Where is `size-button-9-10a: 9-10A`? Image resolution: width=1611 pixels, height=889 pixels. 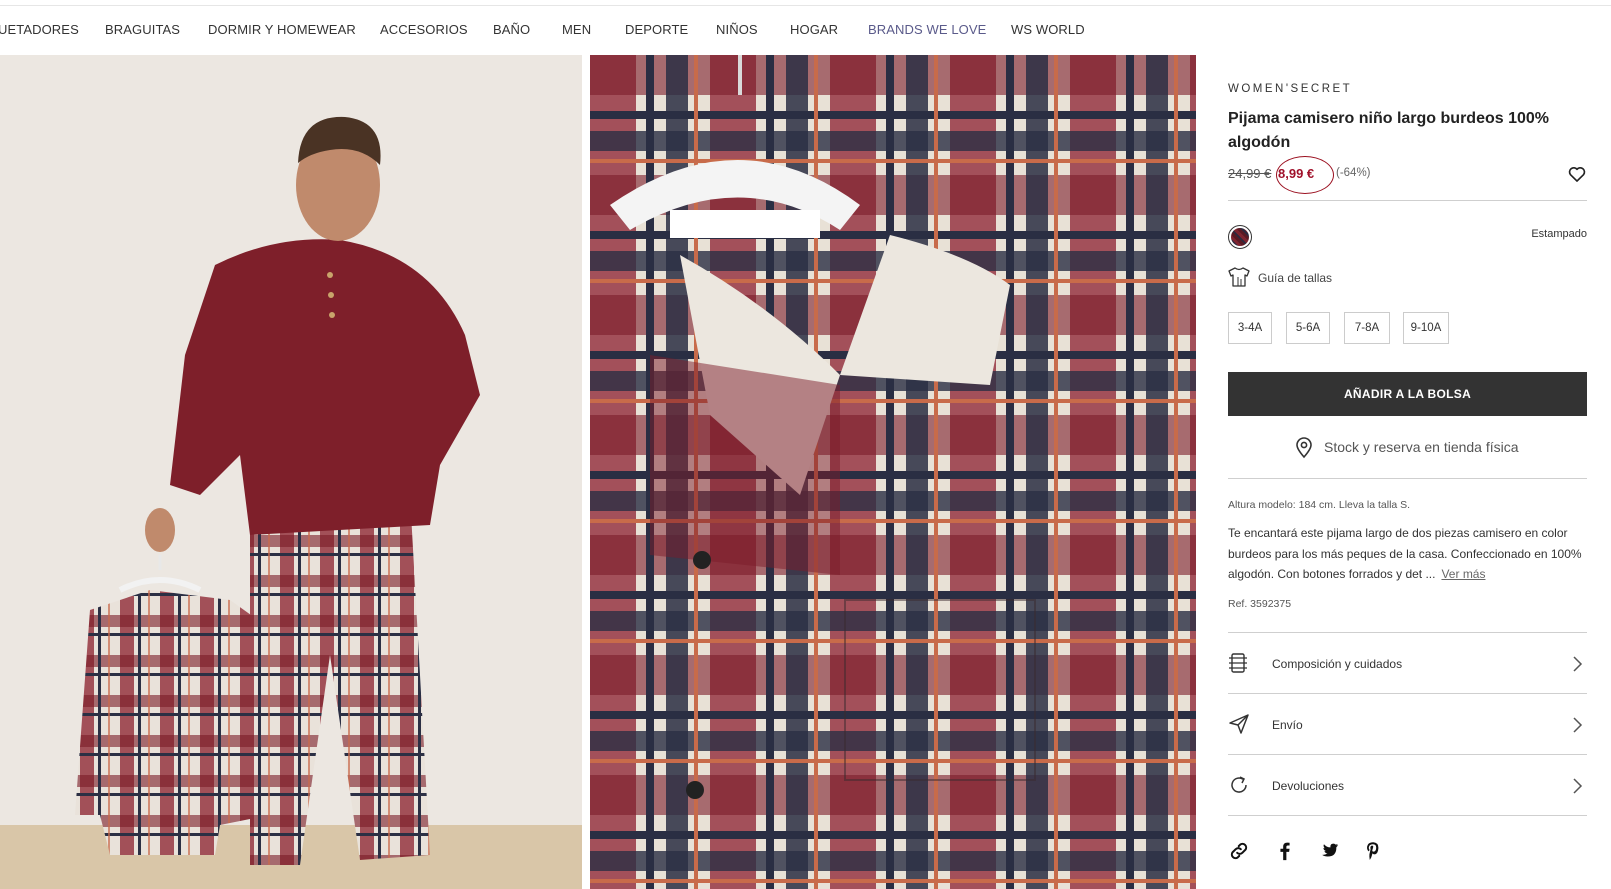
size-button-9-10a: 9-10A is located at coordinates (1426, 328).